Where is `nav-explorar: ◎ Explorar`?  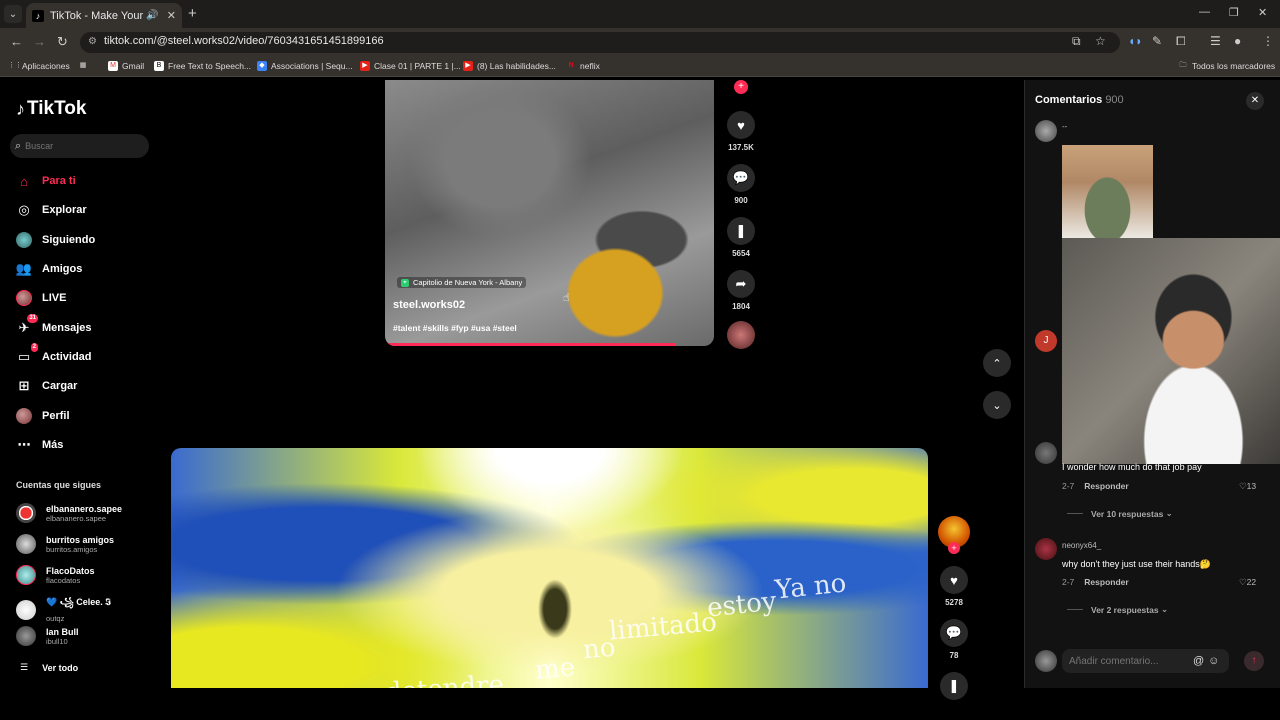 nav-explorar: ◎ Explorar is located at coordinates (51, 210).